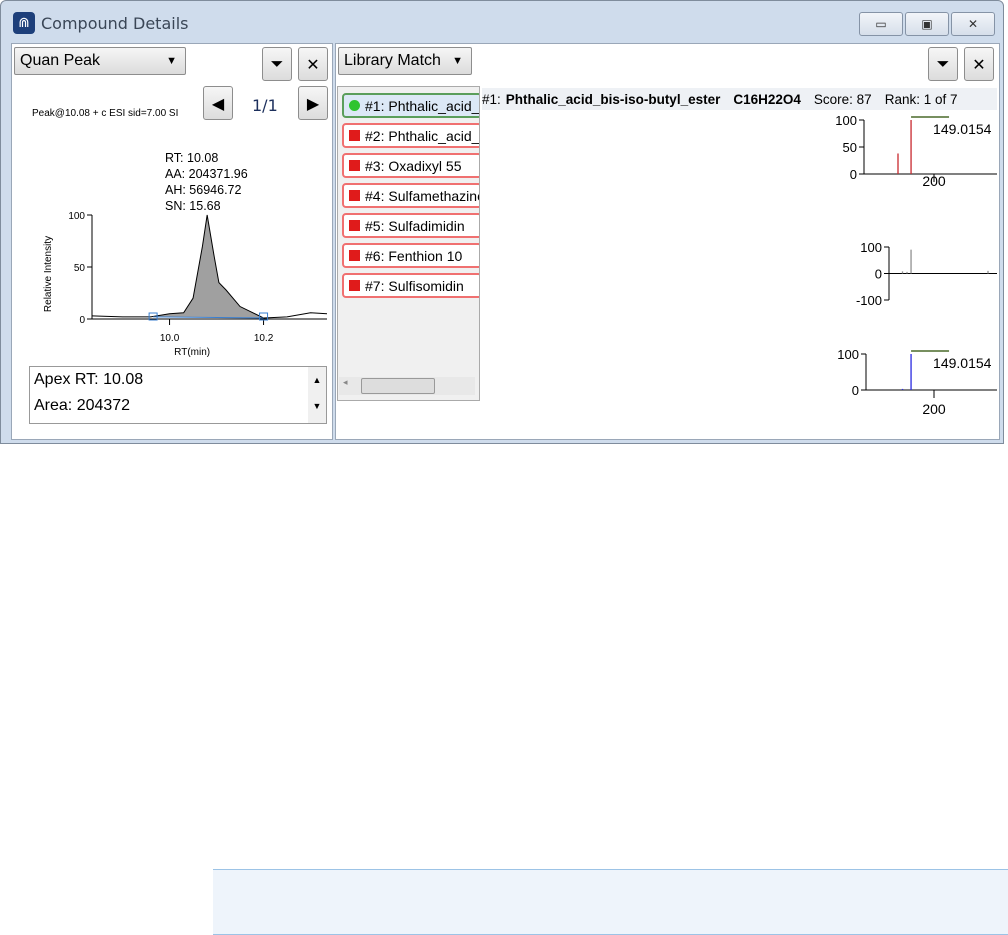  I want to click on minimize-icon: ▭, so click(881, 24).